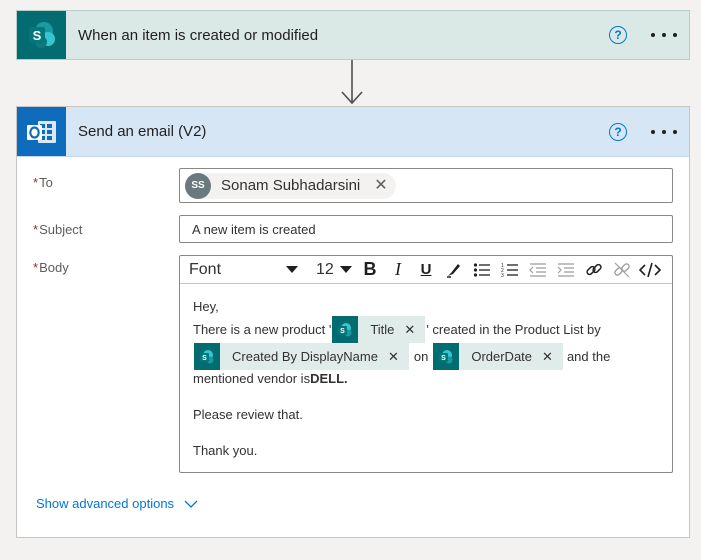 Image resolution: width=701 pixels, height=560 pixels. I want to click on editor-toolbar: Font 12 B I U 123, so click(426, 270).